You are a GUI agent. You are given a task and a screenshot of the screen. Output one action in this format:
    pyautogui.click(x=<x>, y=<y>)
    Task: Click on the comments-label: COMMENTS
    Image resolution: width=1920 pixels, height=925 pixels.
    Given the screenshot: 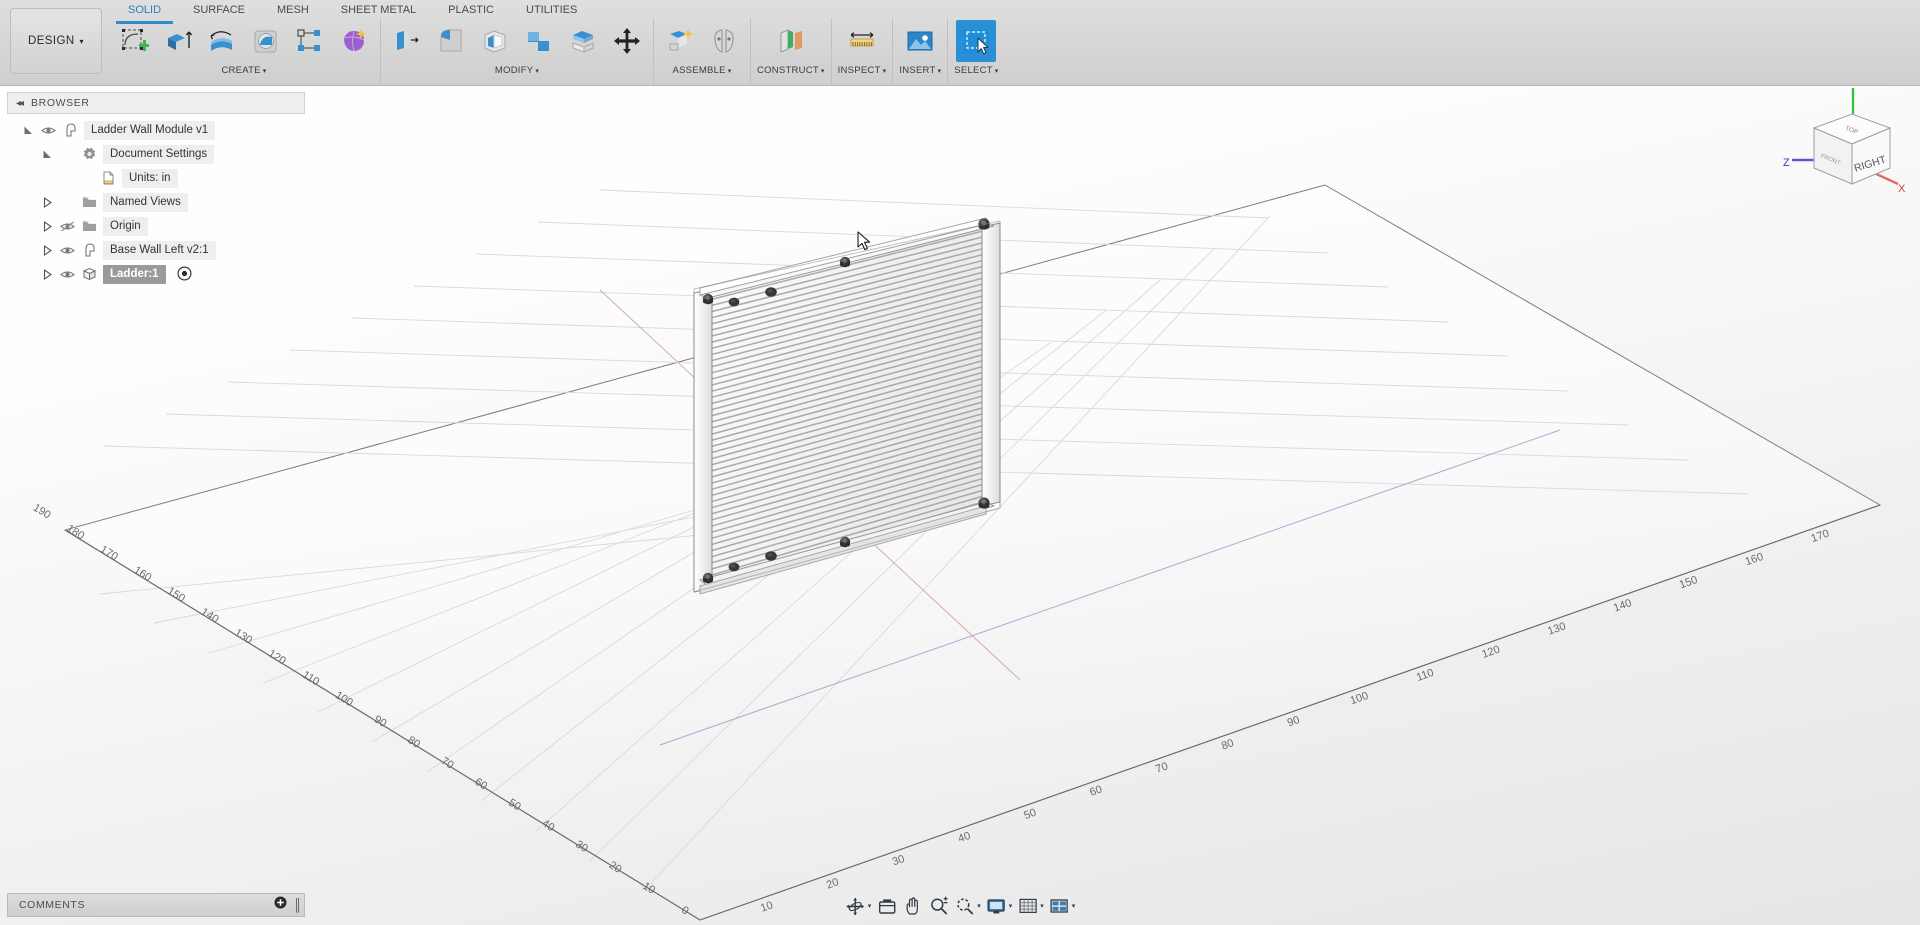 What is the action you would take?
    pyautogui.click(x=52, y=905)
    